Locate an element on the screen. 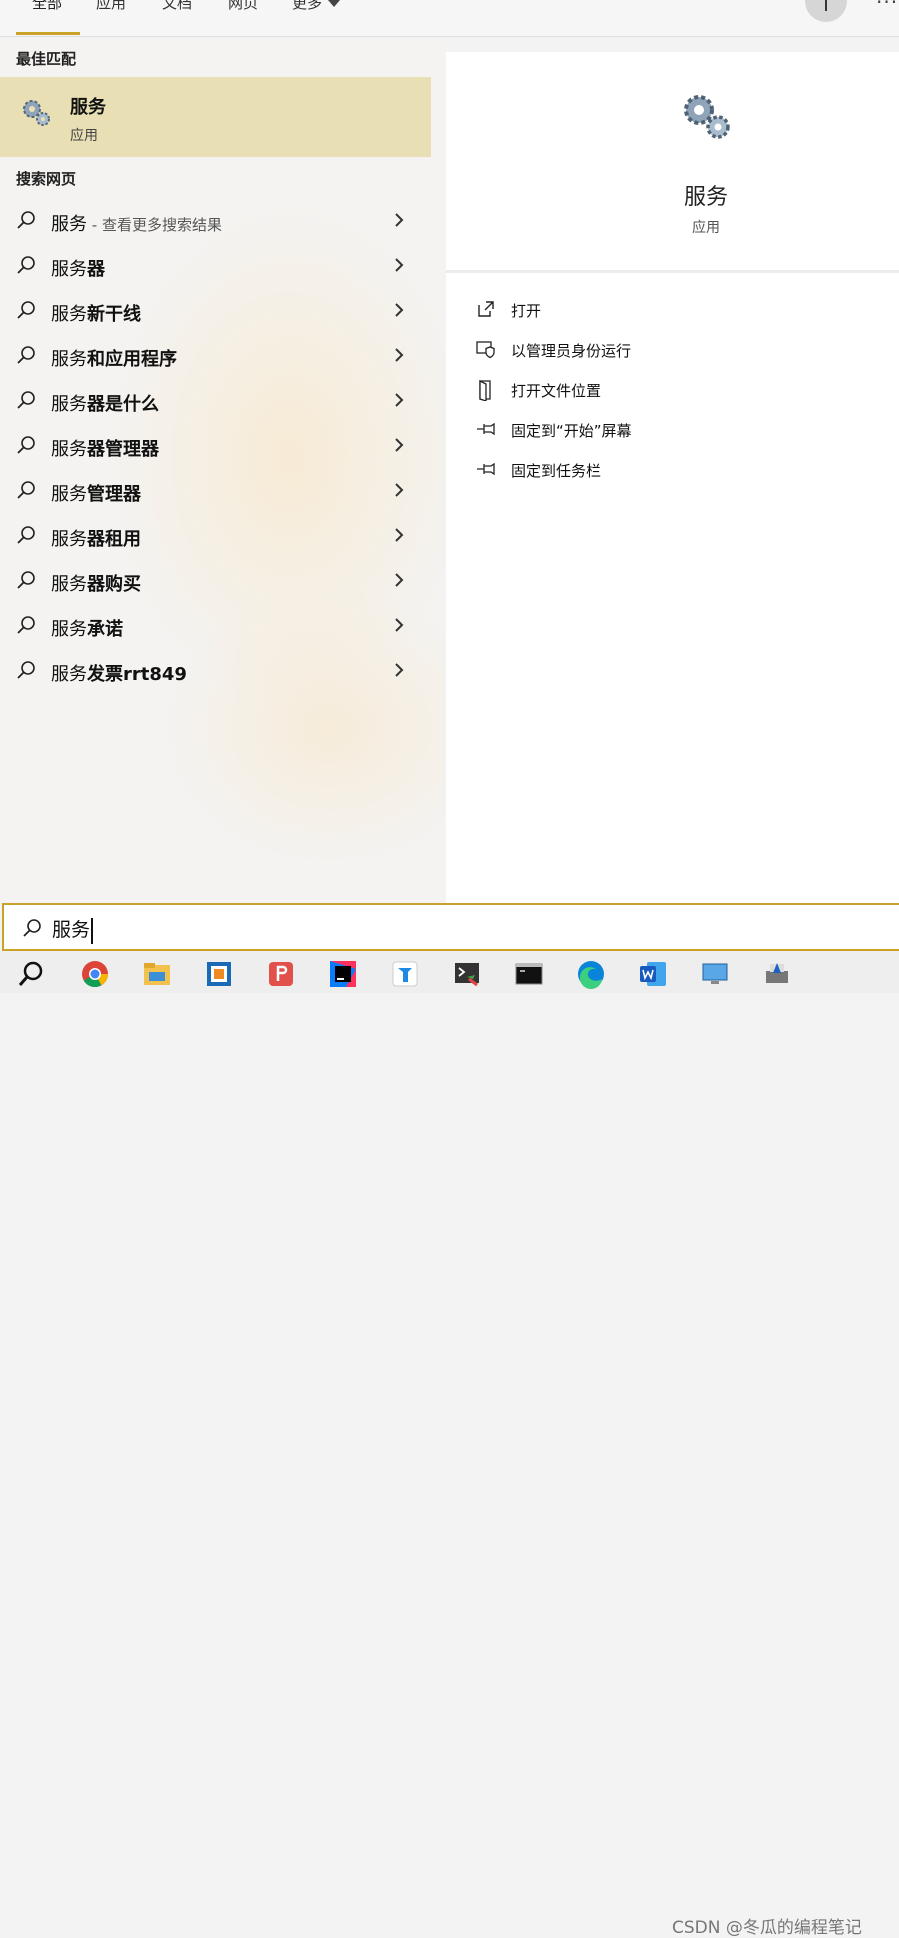 This screenshot has width=899, height=1938. preview-app-type: 应用 is located at coordinates (706, 228).